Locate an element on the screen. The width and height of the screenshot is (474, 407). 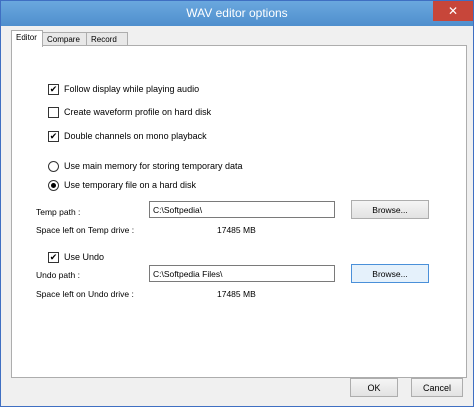
temp-file-option: Use temporary file on a hard disk is located at coordinates (122, 185).